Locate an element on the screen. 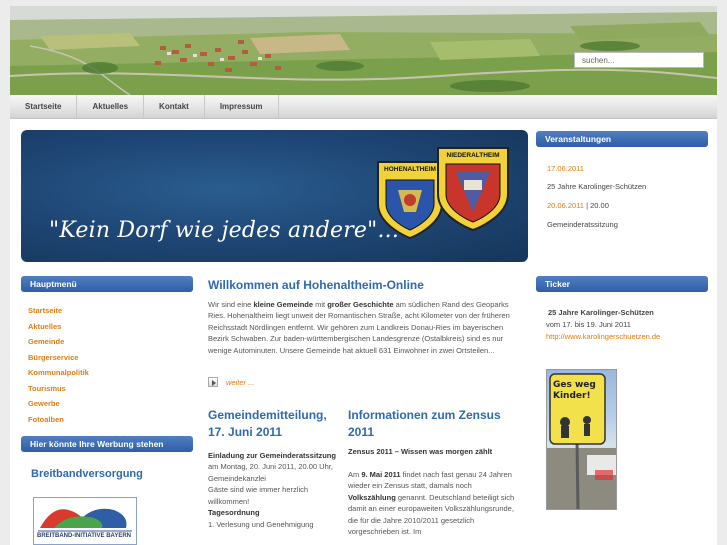 Image resolution: width=727 pixels, height=545 pixels. event2-text: Gemeinderatssitzung is located at coordinates (582, 224).